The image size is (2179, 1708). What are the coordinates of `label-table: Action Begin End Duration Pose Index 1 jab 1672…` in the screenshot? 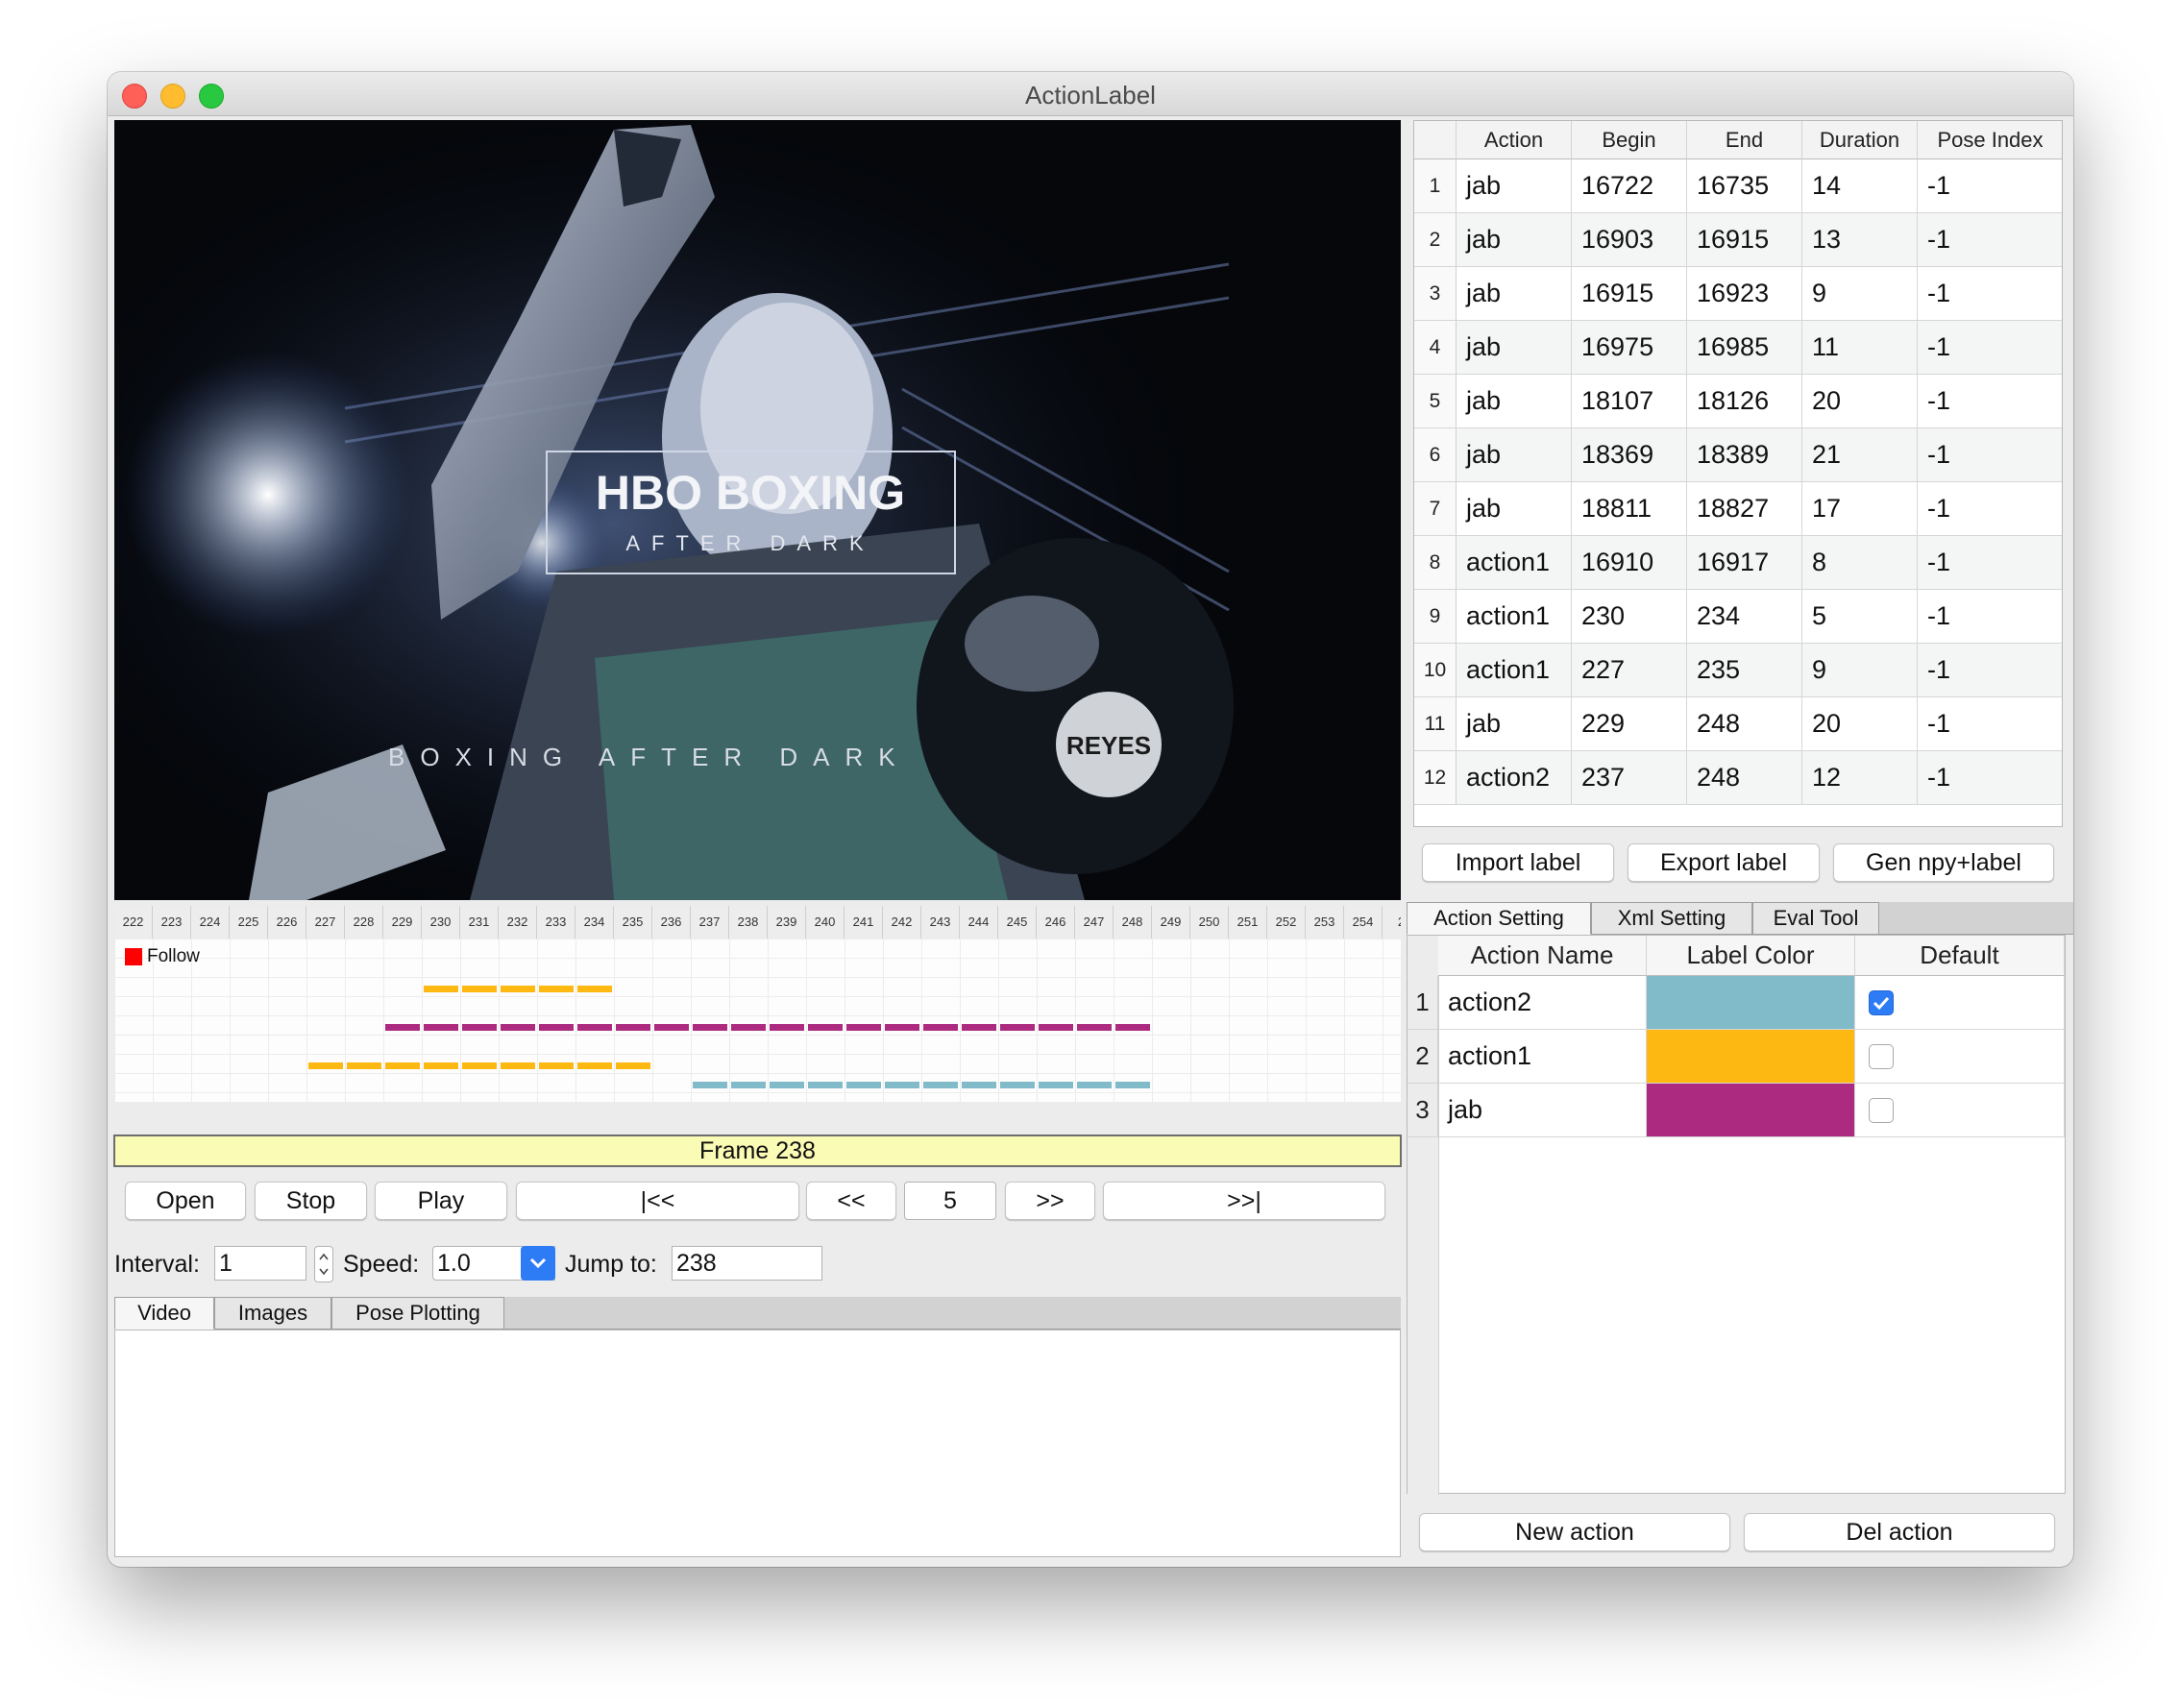 It's located at (1738, 473).